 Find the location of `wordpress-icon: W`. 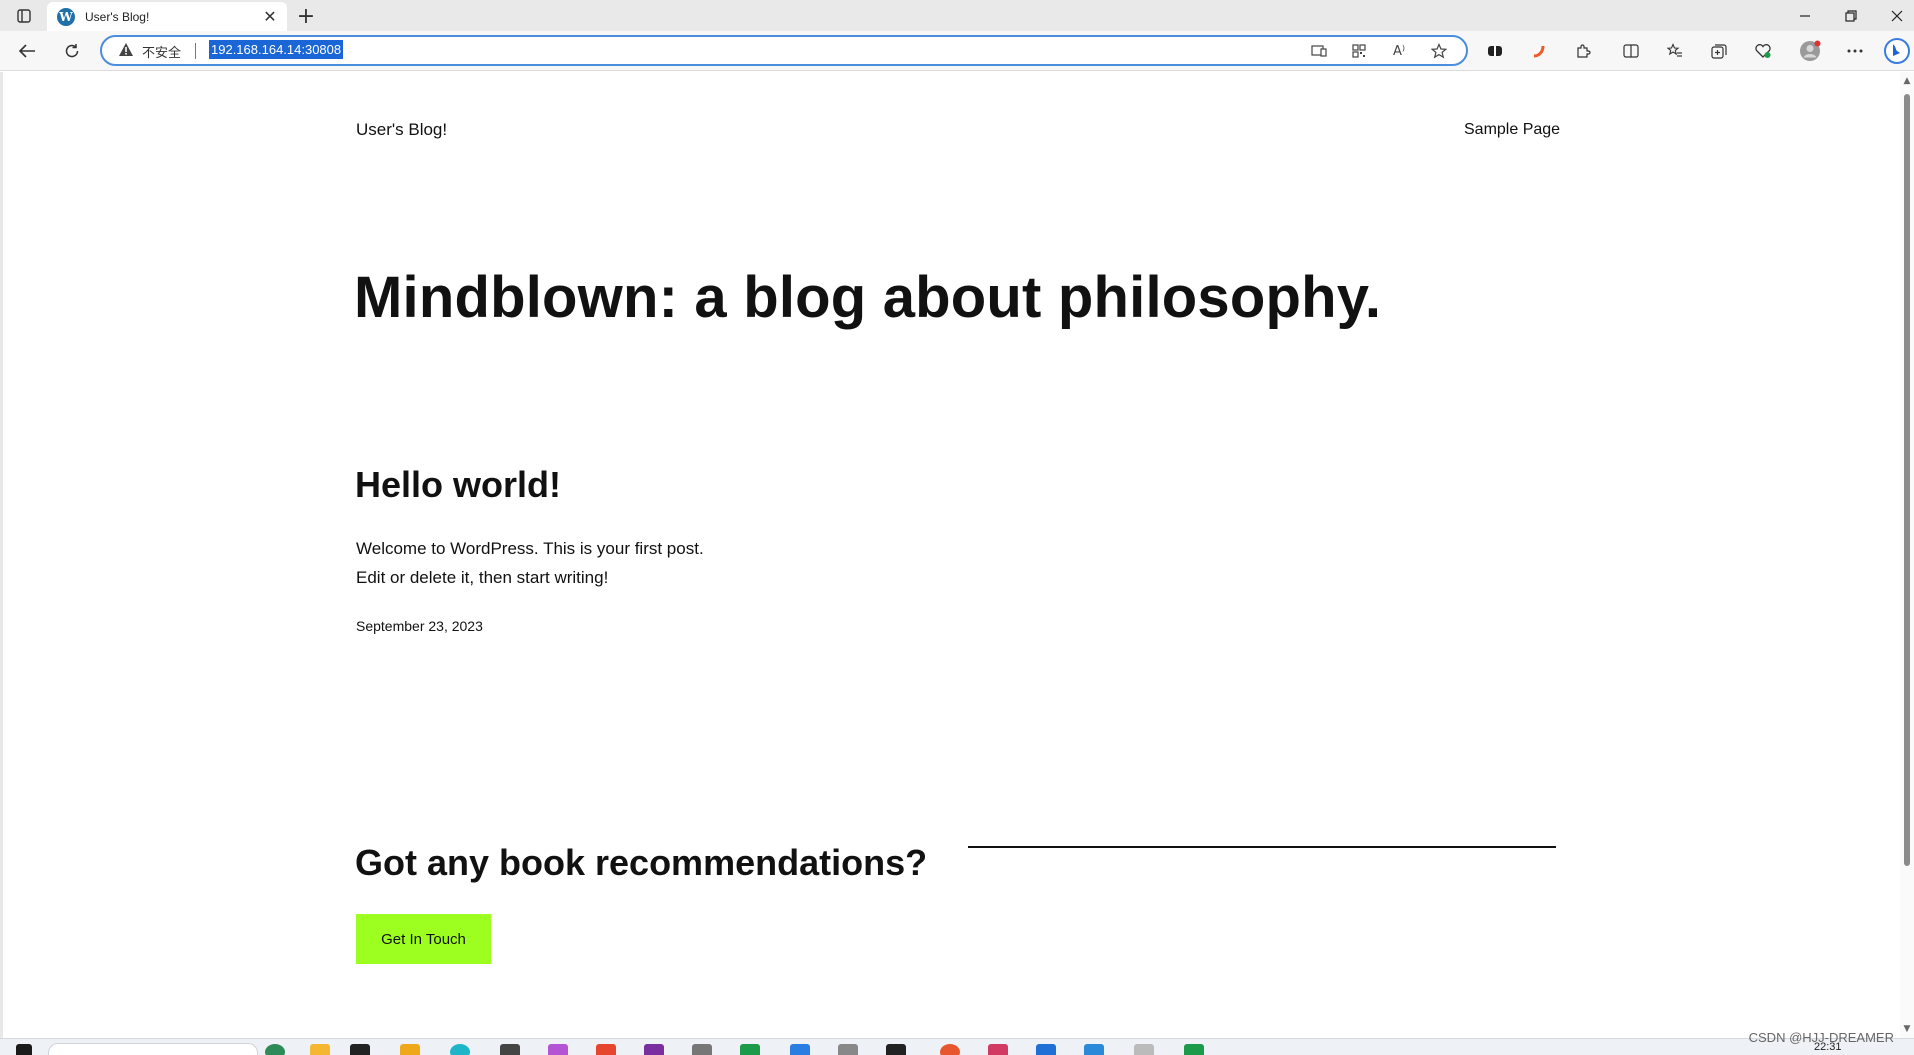

wordpress-icon: W is located at coordinates (66, 16).